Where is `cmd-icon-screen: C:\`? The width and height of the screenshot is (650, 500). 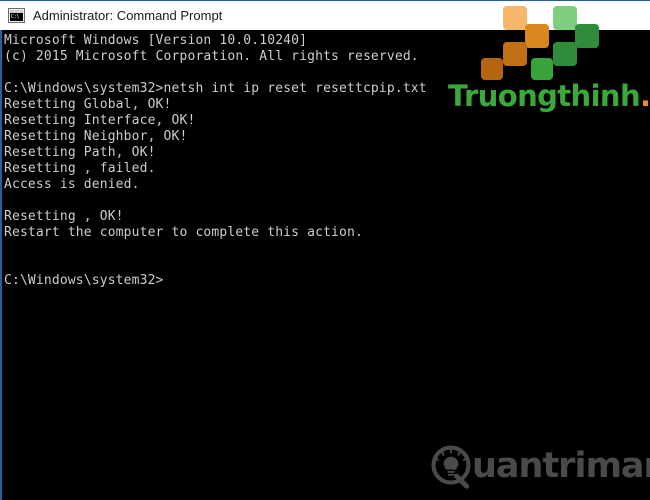 cmd-icon-screen: C:\ is located at coordinates (16, 17).